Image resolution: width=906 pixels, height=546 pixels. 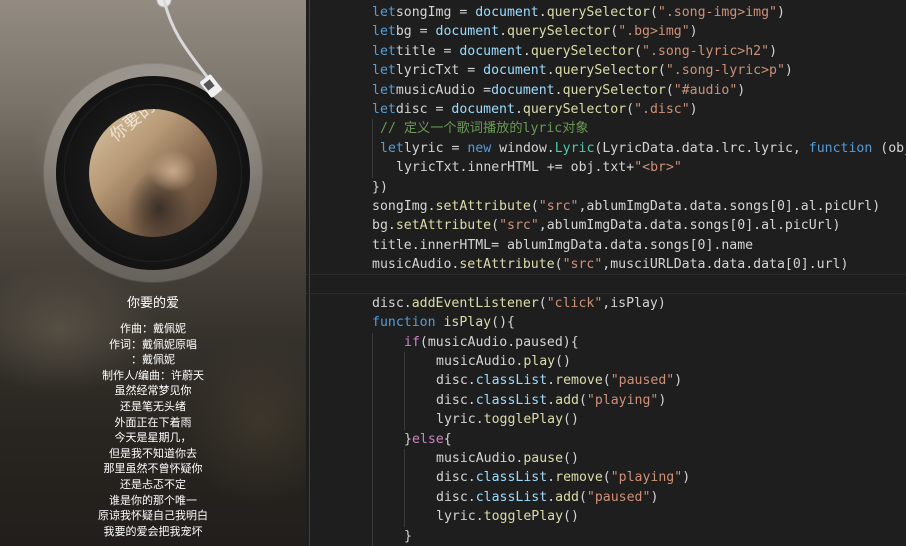 What do you see at coordinates (480, 458) in the screenshot?
I see `code-token: musicAudio.` at bounding box center [480, 458].